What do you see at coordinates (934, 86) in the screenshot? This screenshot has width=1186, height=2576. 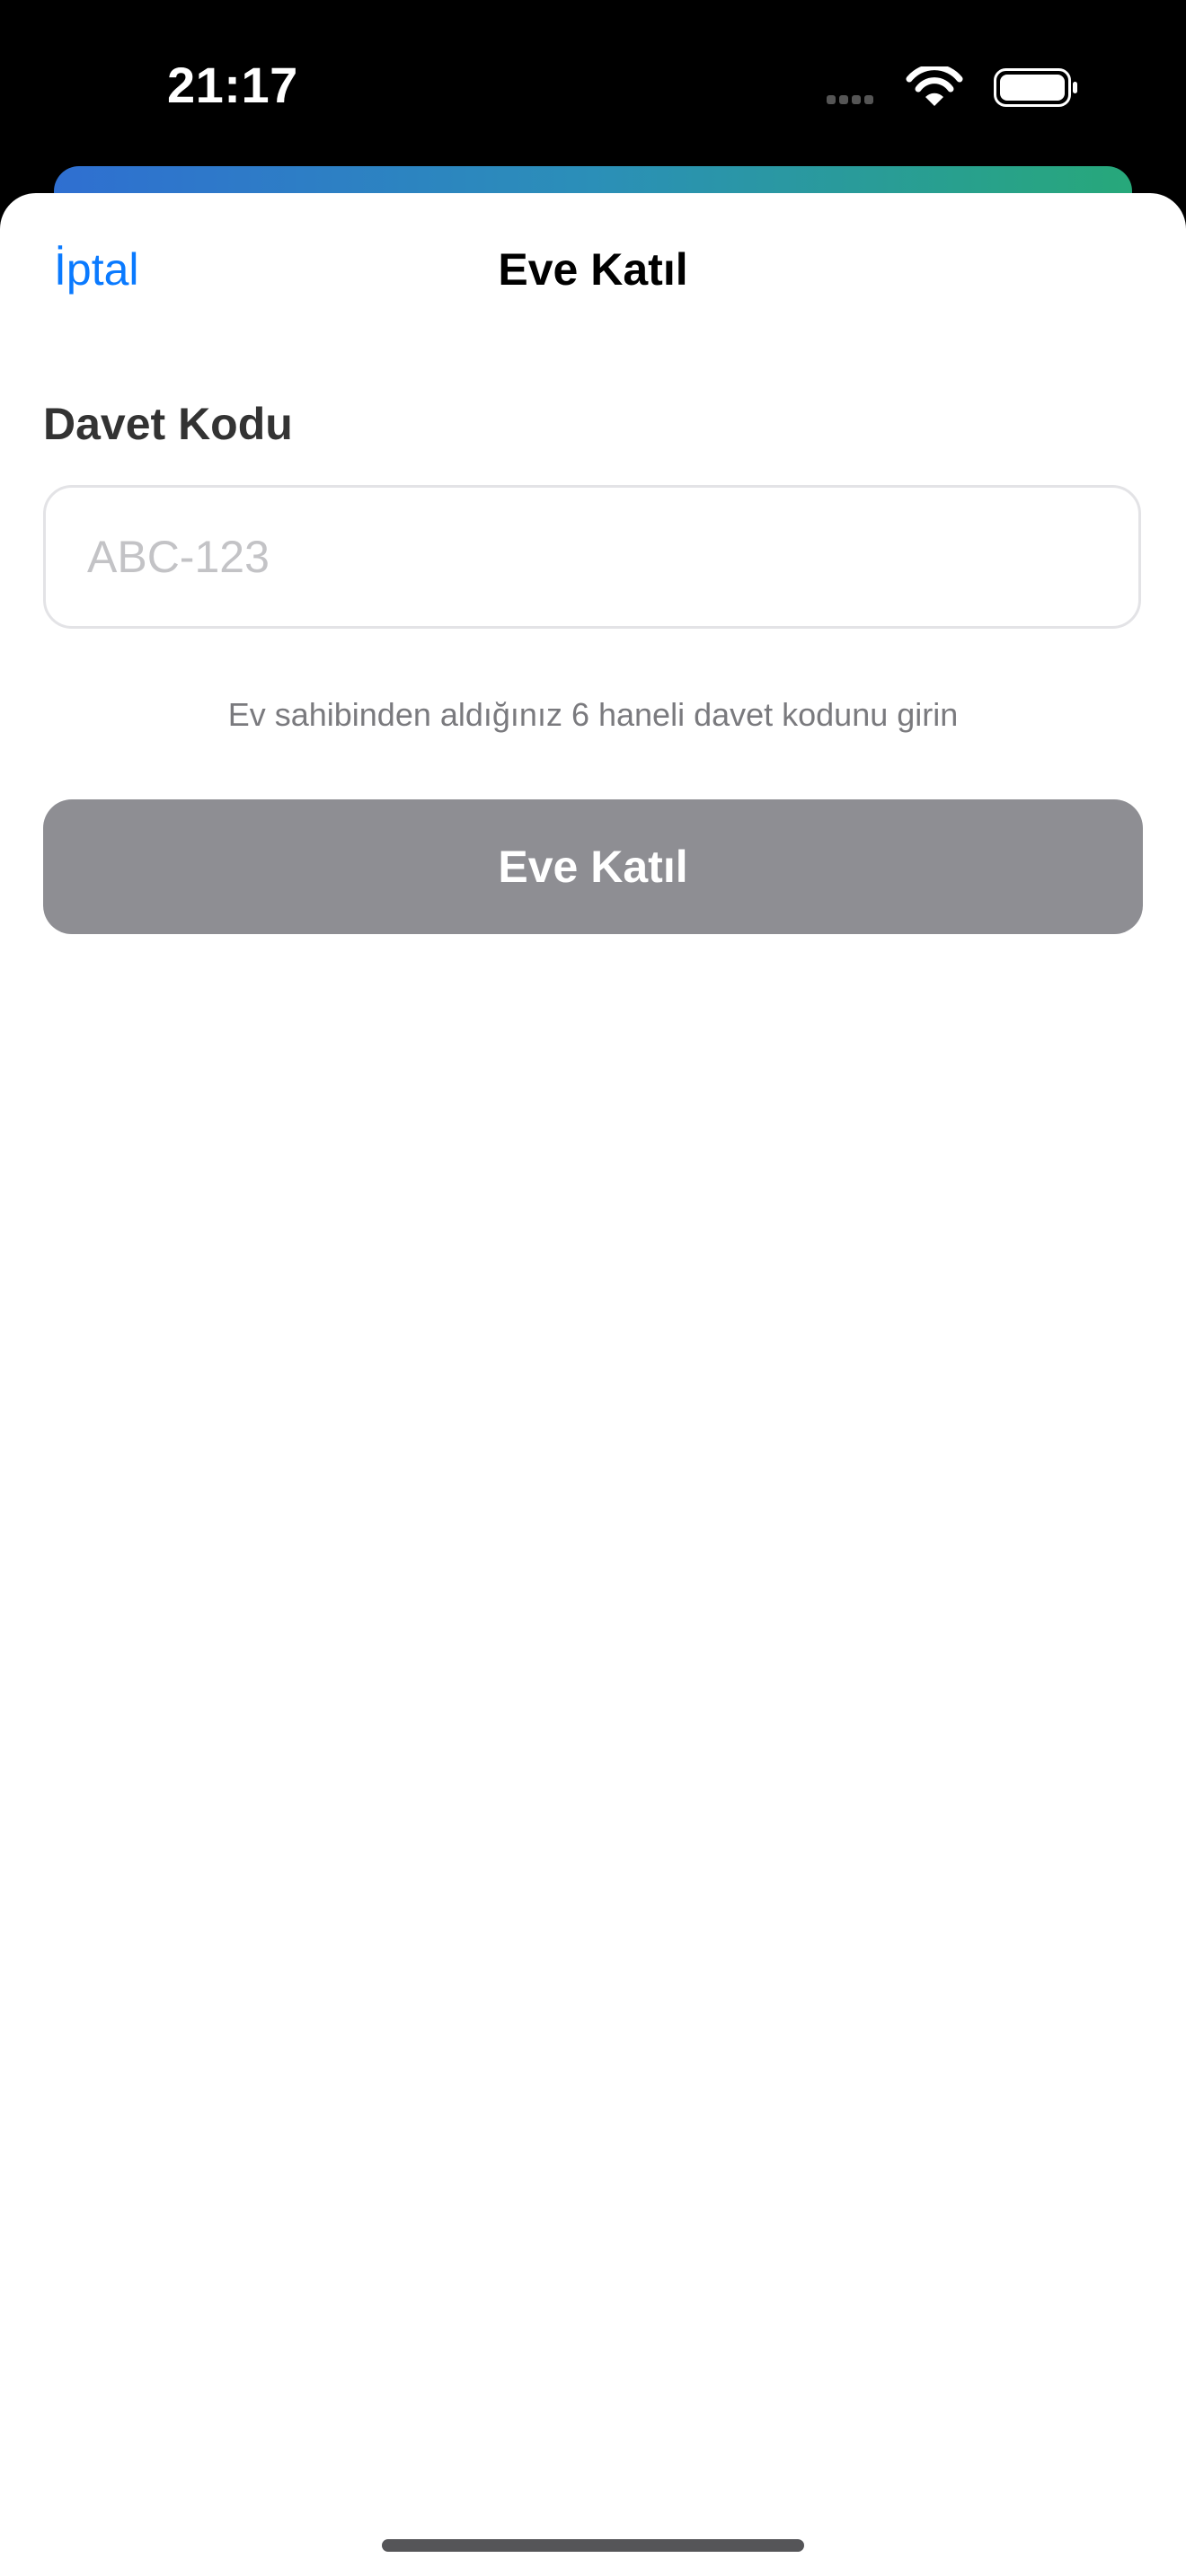 I see `wifi-icon` at bounding box center [934, 86].